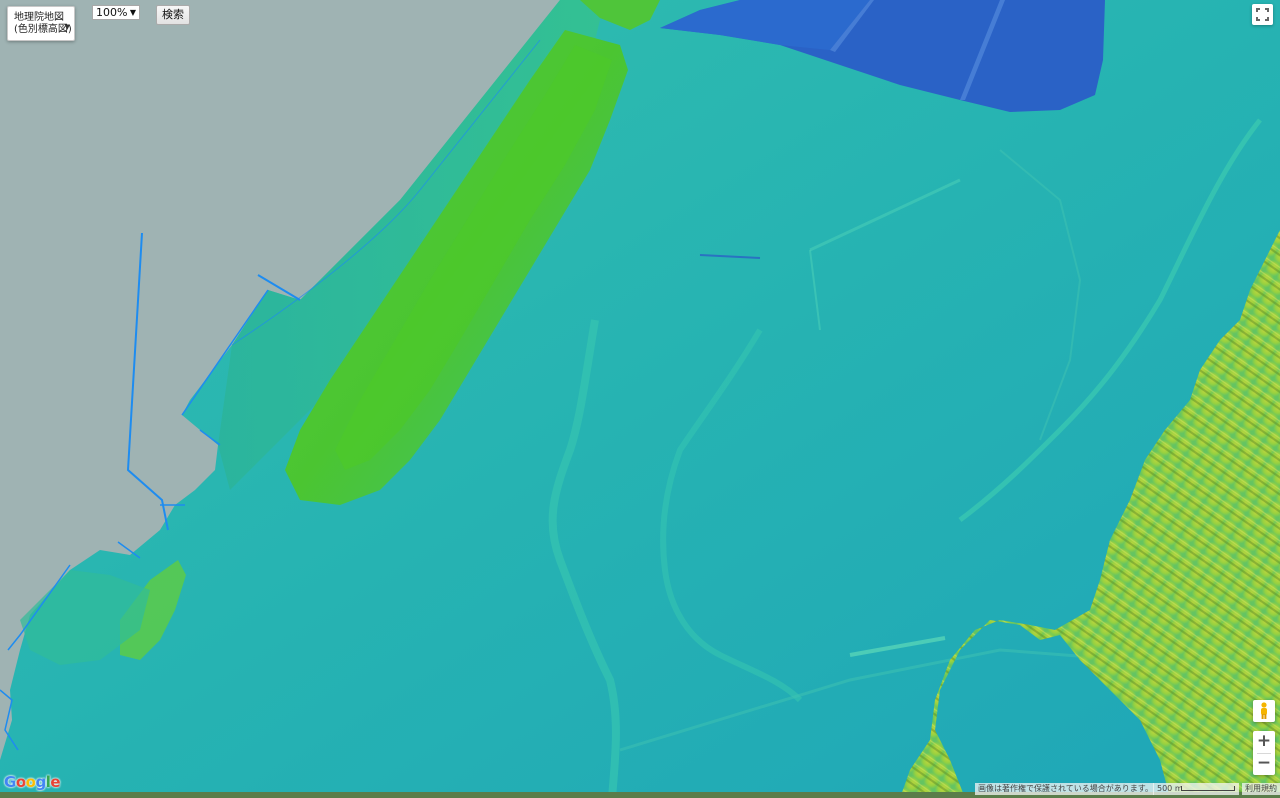 Image resolution: width=1280 pixels, height=798 pixels. Describe the element at coordinates (32, 782) in the screenshot. I see `google-logo: Google` at that location.